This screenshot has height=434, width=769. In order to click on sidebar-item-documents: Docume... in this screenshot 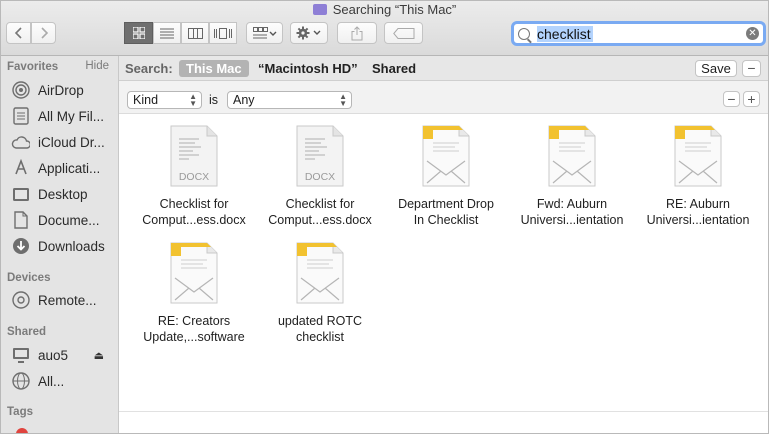, I will do `click(63, 220)`.